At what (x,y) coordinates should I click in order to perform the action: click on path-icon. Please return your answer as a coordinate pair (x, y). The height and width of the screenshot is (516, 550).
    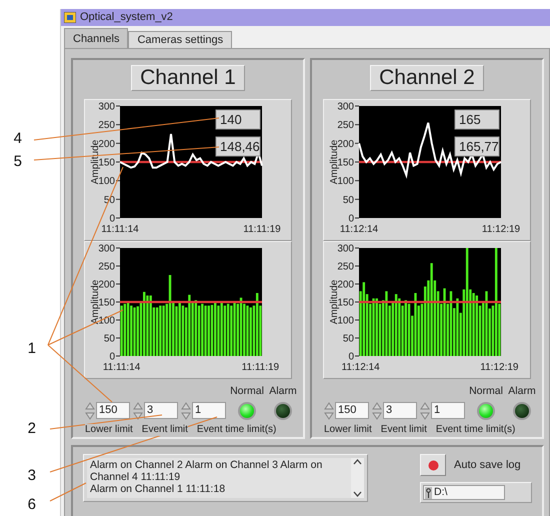
    Looking at the image, I should click on (428, 492).